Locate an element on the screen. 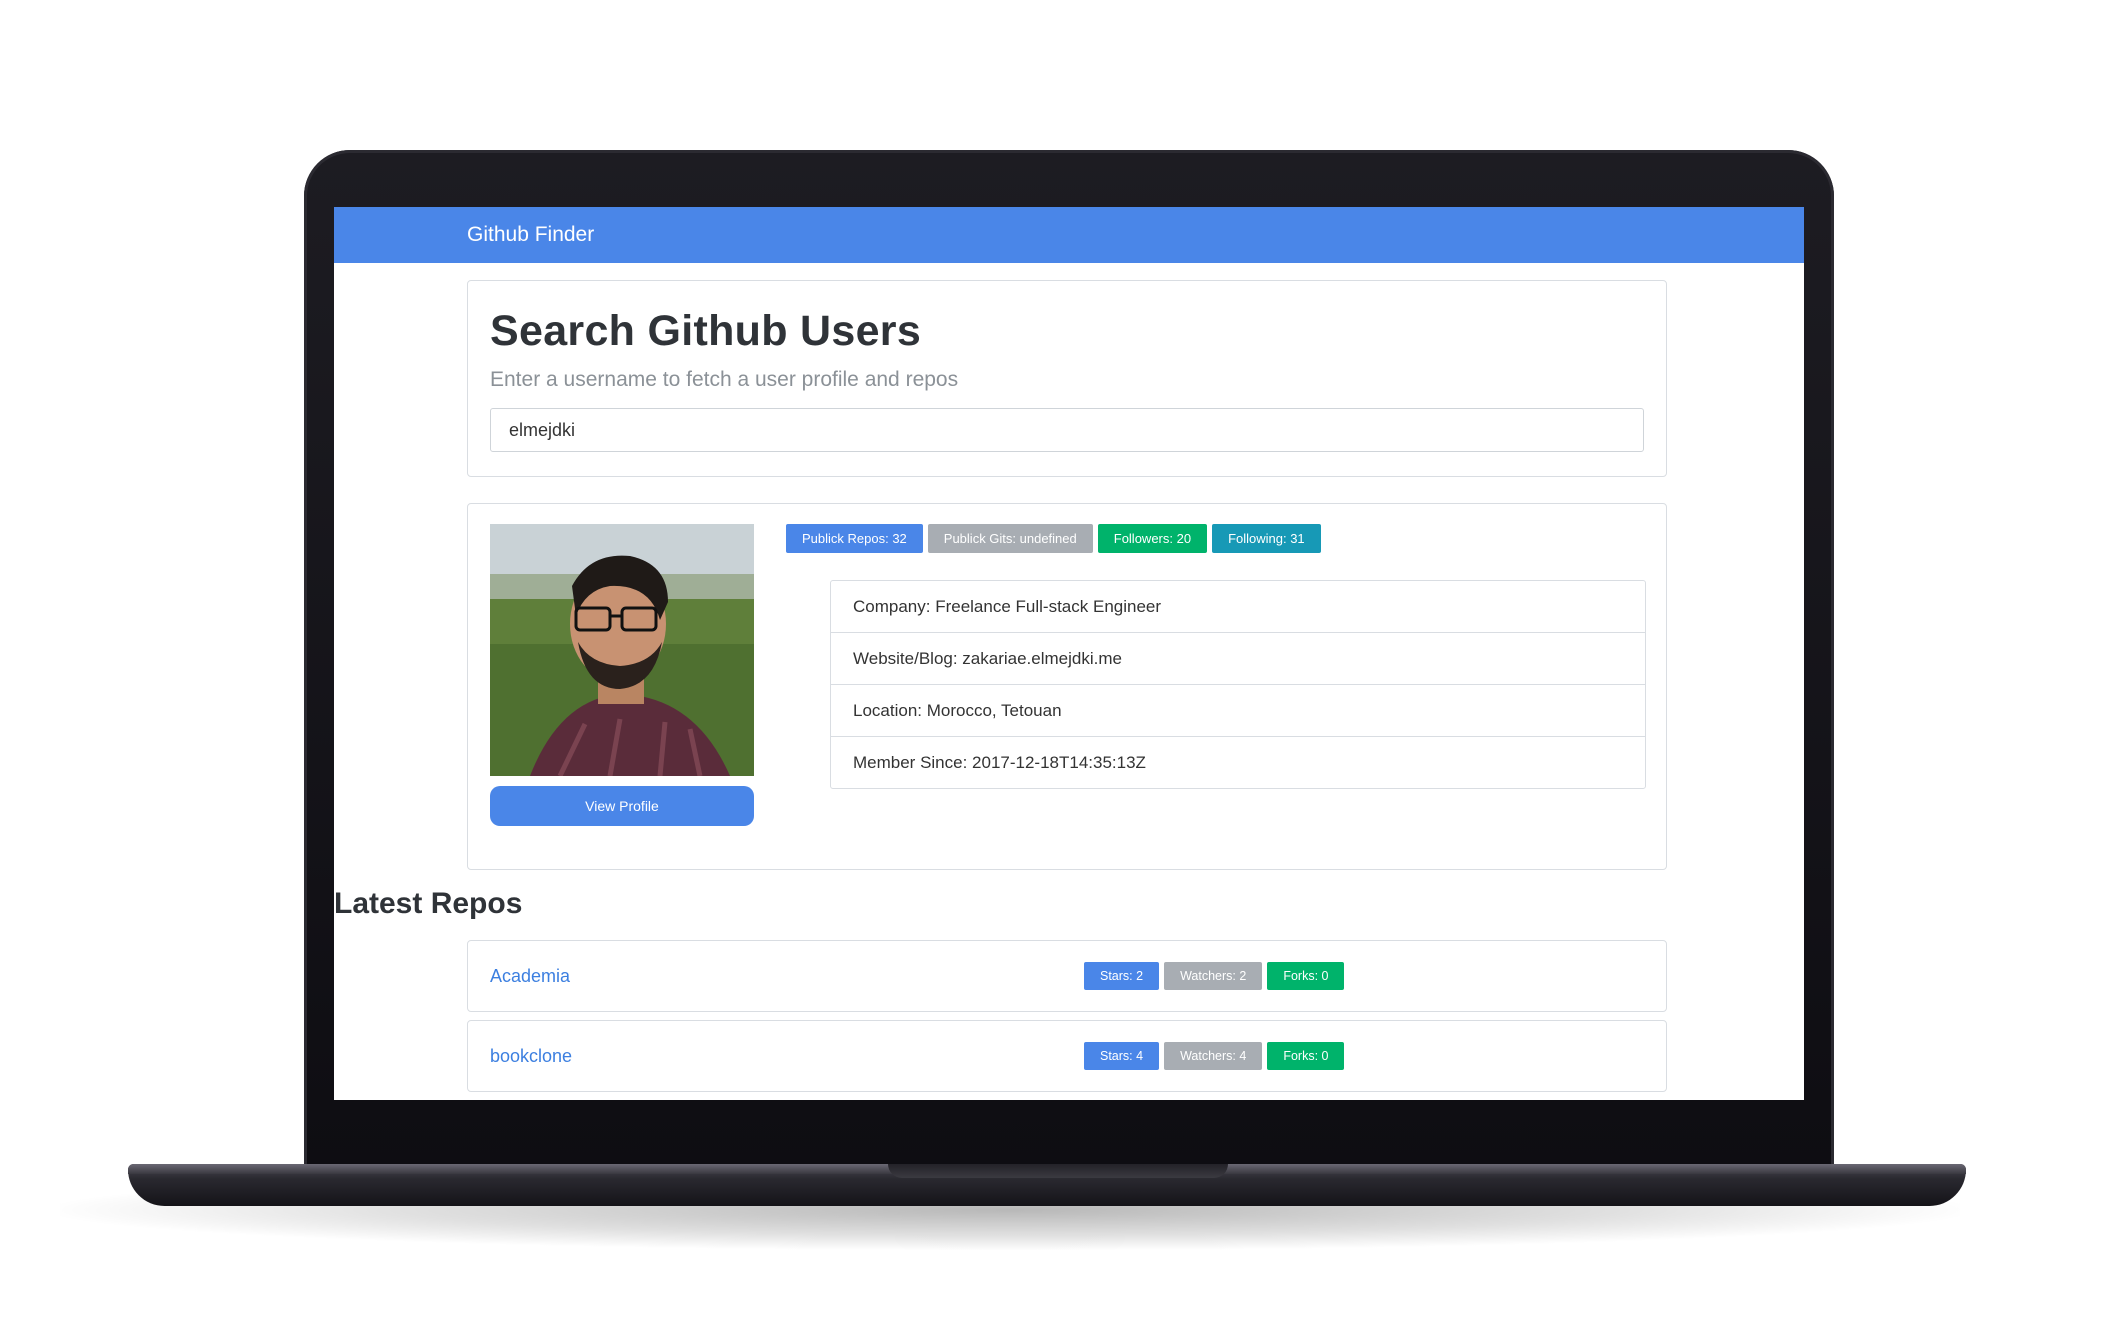 The height and width of the screenshot is (1335, 2122). public-gists-badge: Publick Gits: undefined is located at coordinates (1010, 538).